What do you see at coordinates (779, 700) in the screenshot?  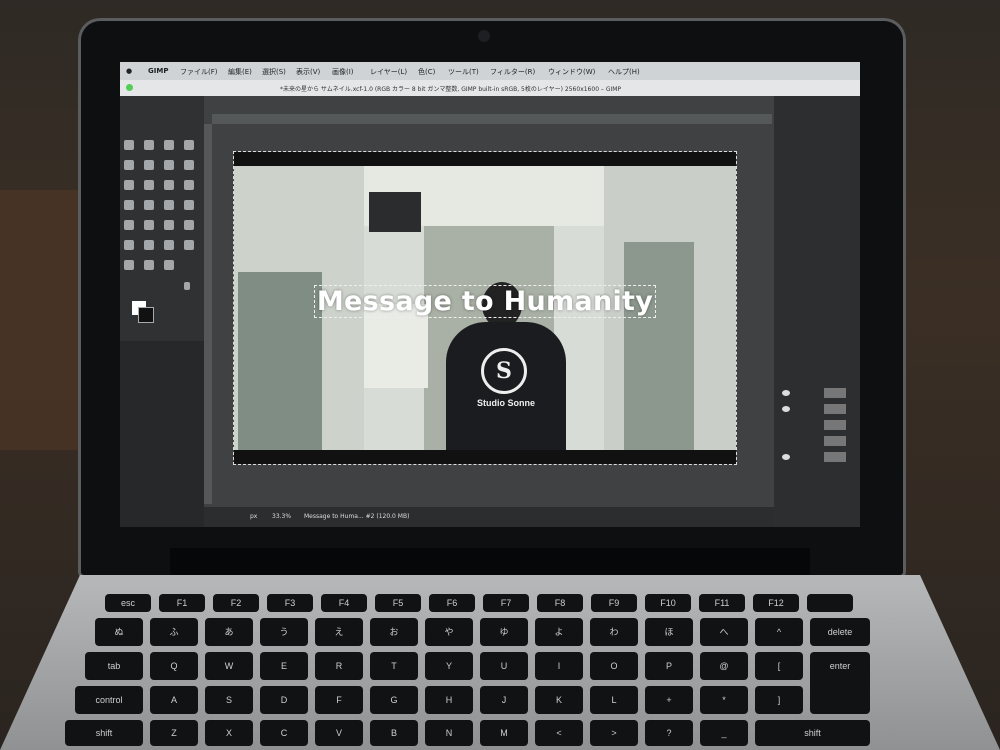 I see `key: ]` at bounding box center [779, 700].